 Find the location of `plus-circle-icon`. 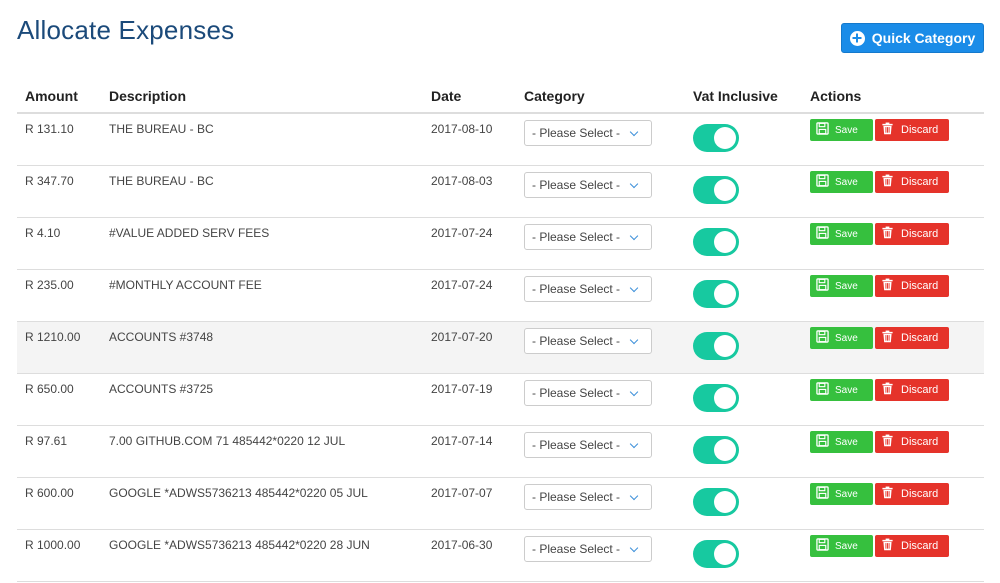

plus-circle-icon is located at coordinates (857, 38).